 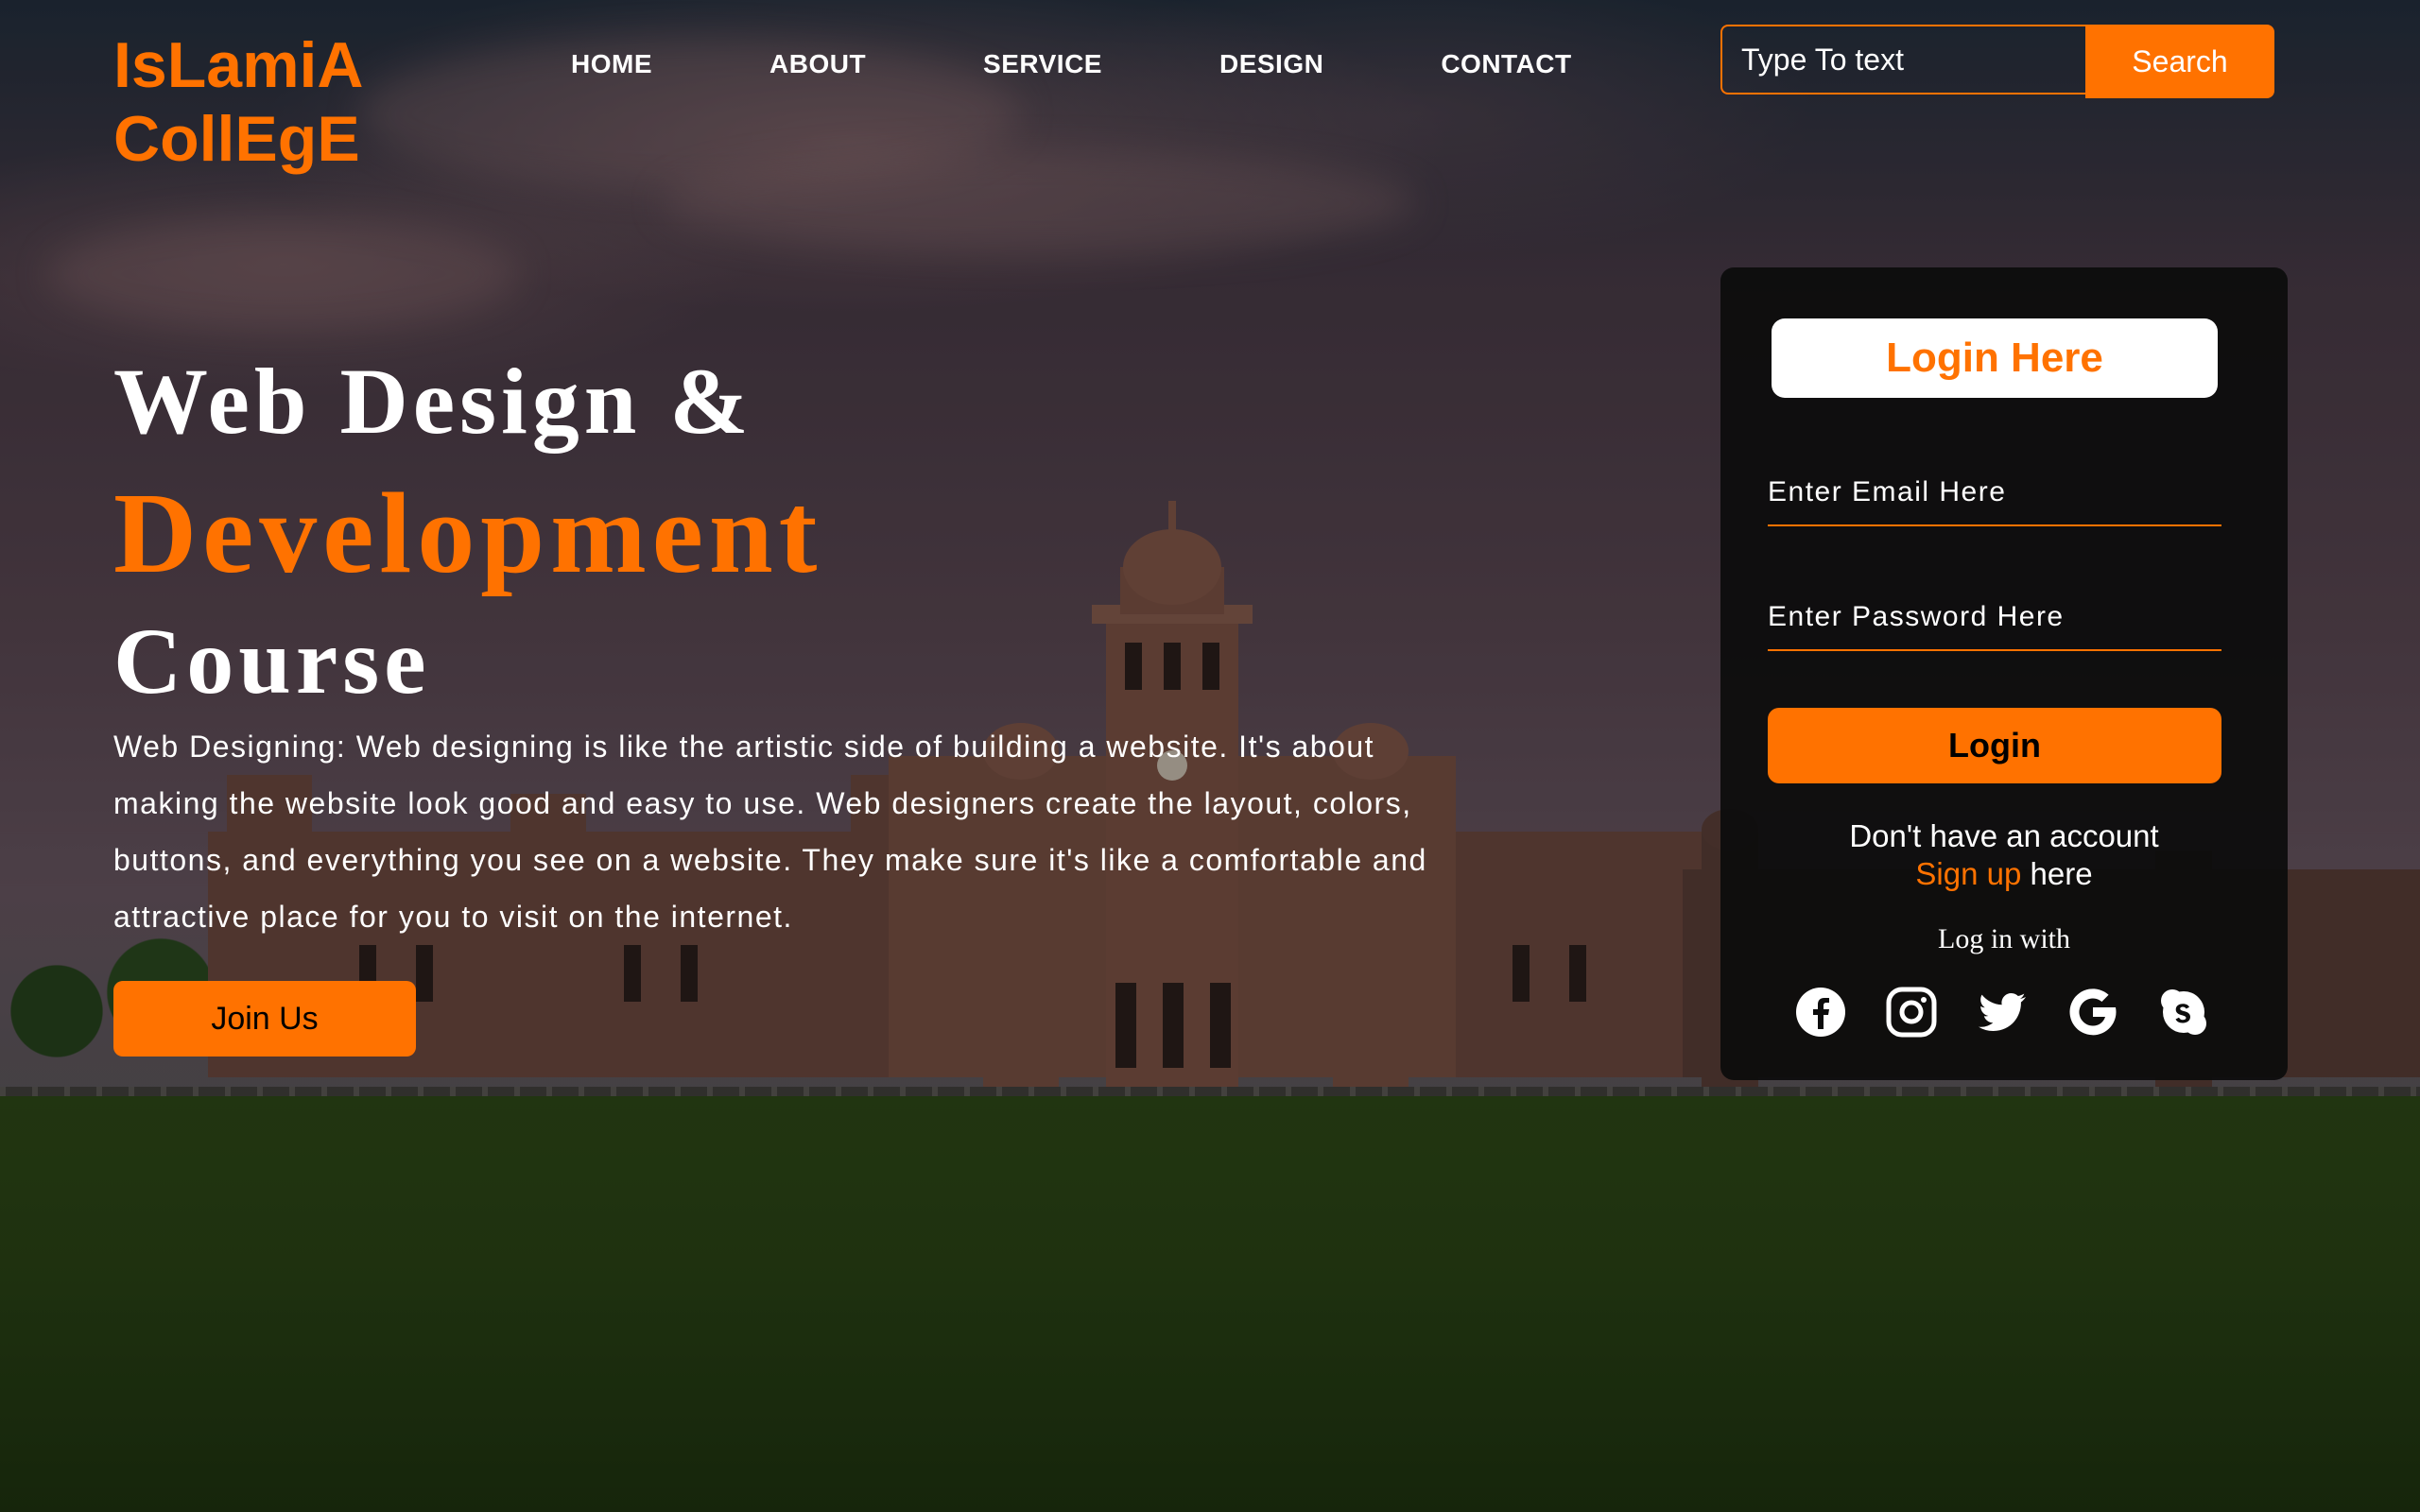 What do you see at coordinates (2183, 1012) in the screenshot?
I see `skype-icon` at bounding box center [2183, 1012].